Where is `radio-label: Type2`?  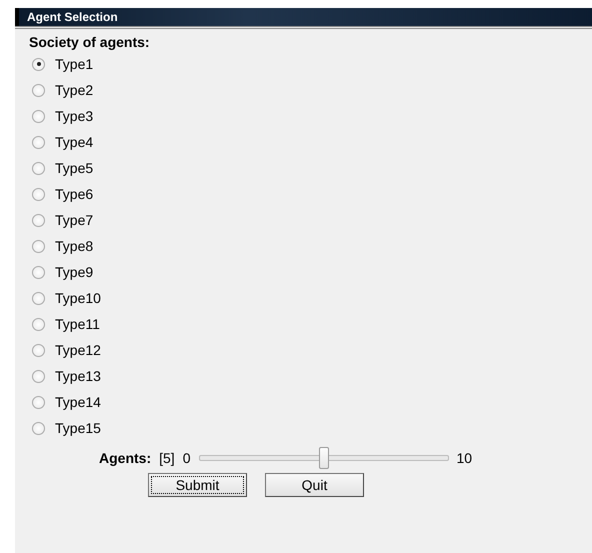 radio-label: Type2 is located at coordinates (74, 90).